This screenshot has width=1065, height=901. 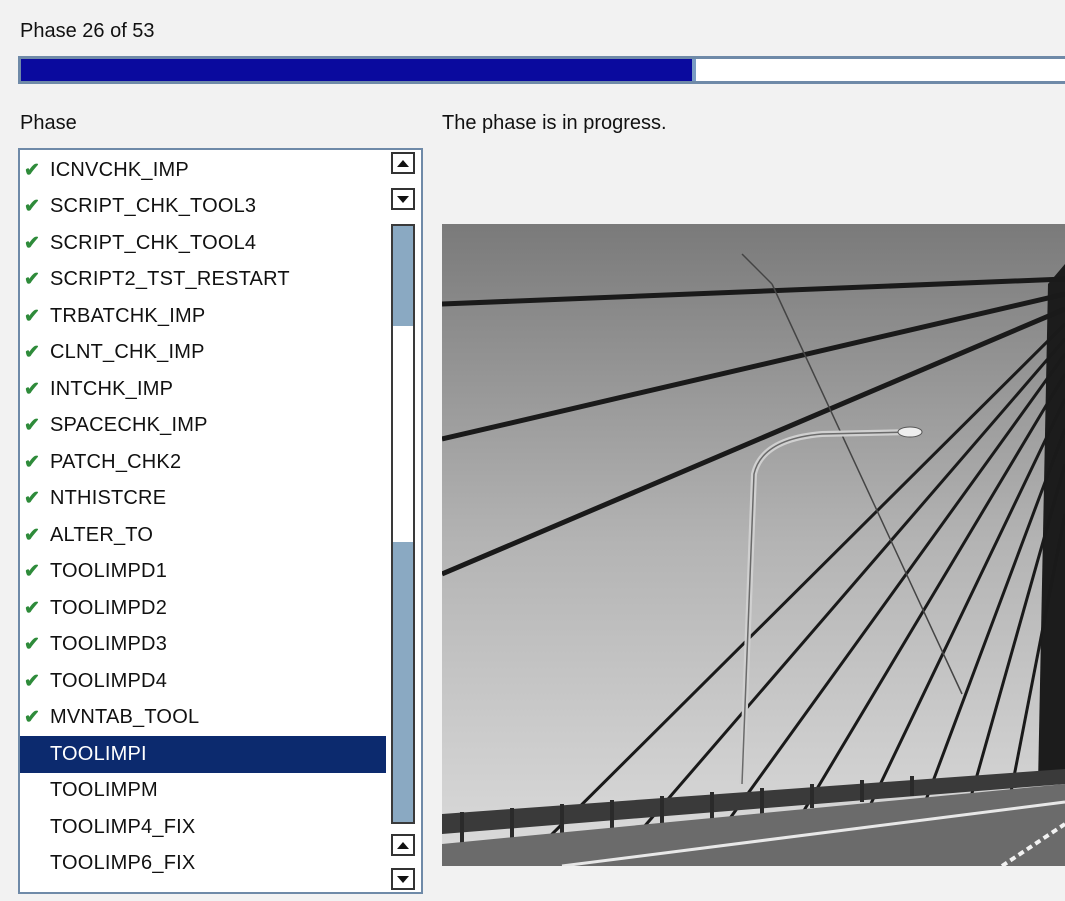 What do you see at coordinates (104, 790) in the screenshot?
I see `list-item-label: TOOLIMPM` at bounding box center [104, 790].